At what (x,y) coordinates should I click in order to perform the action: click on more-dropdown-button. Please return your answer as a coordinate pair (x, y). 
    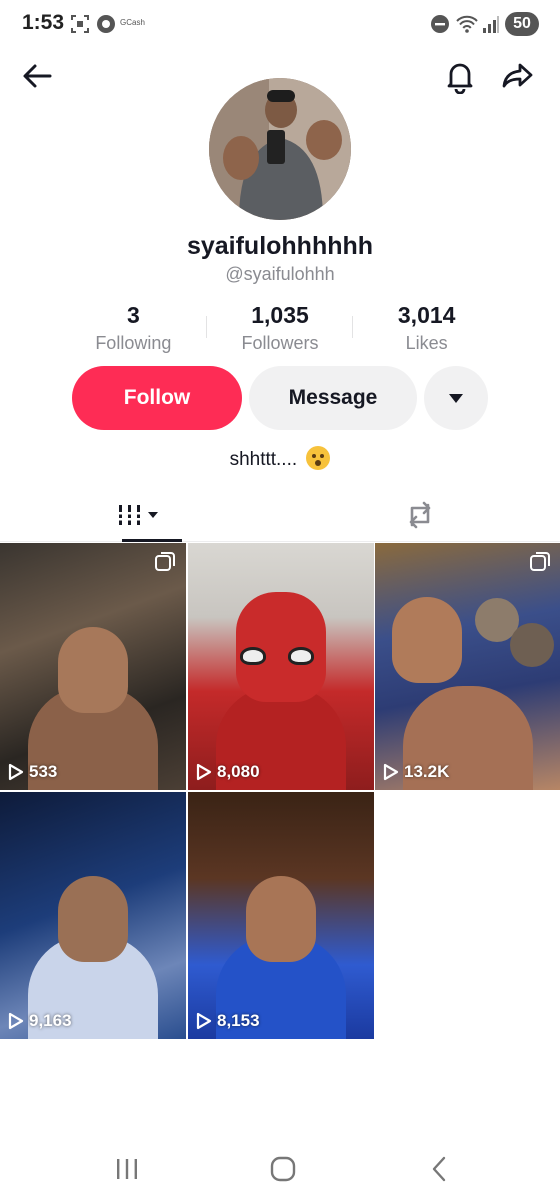
    Looking at the image, I should click on (456, 398).